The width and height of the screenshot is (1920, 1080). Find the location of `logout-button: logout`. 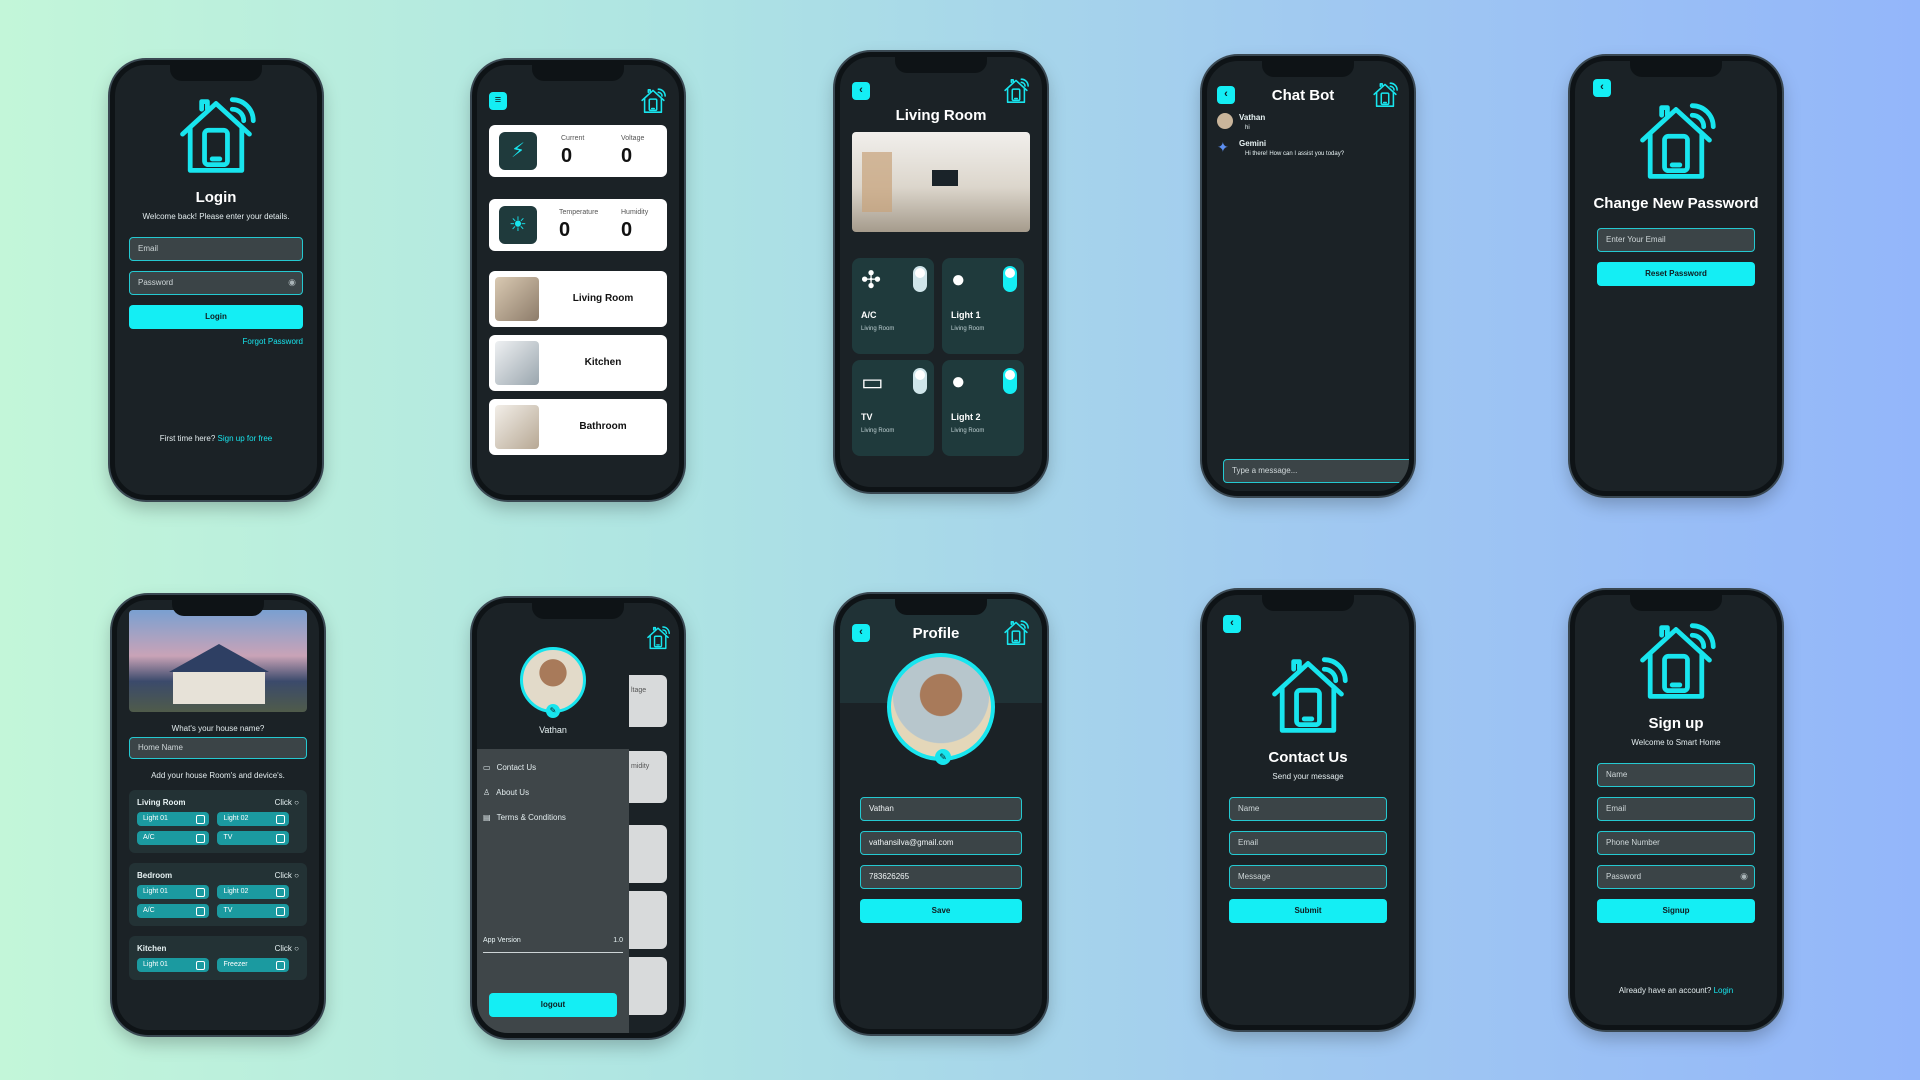

logout-button: logout is located at coordinates (553, 1005).